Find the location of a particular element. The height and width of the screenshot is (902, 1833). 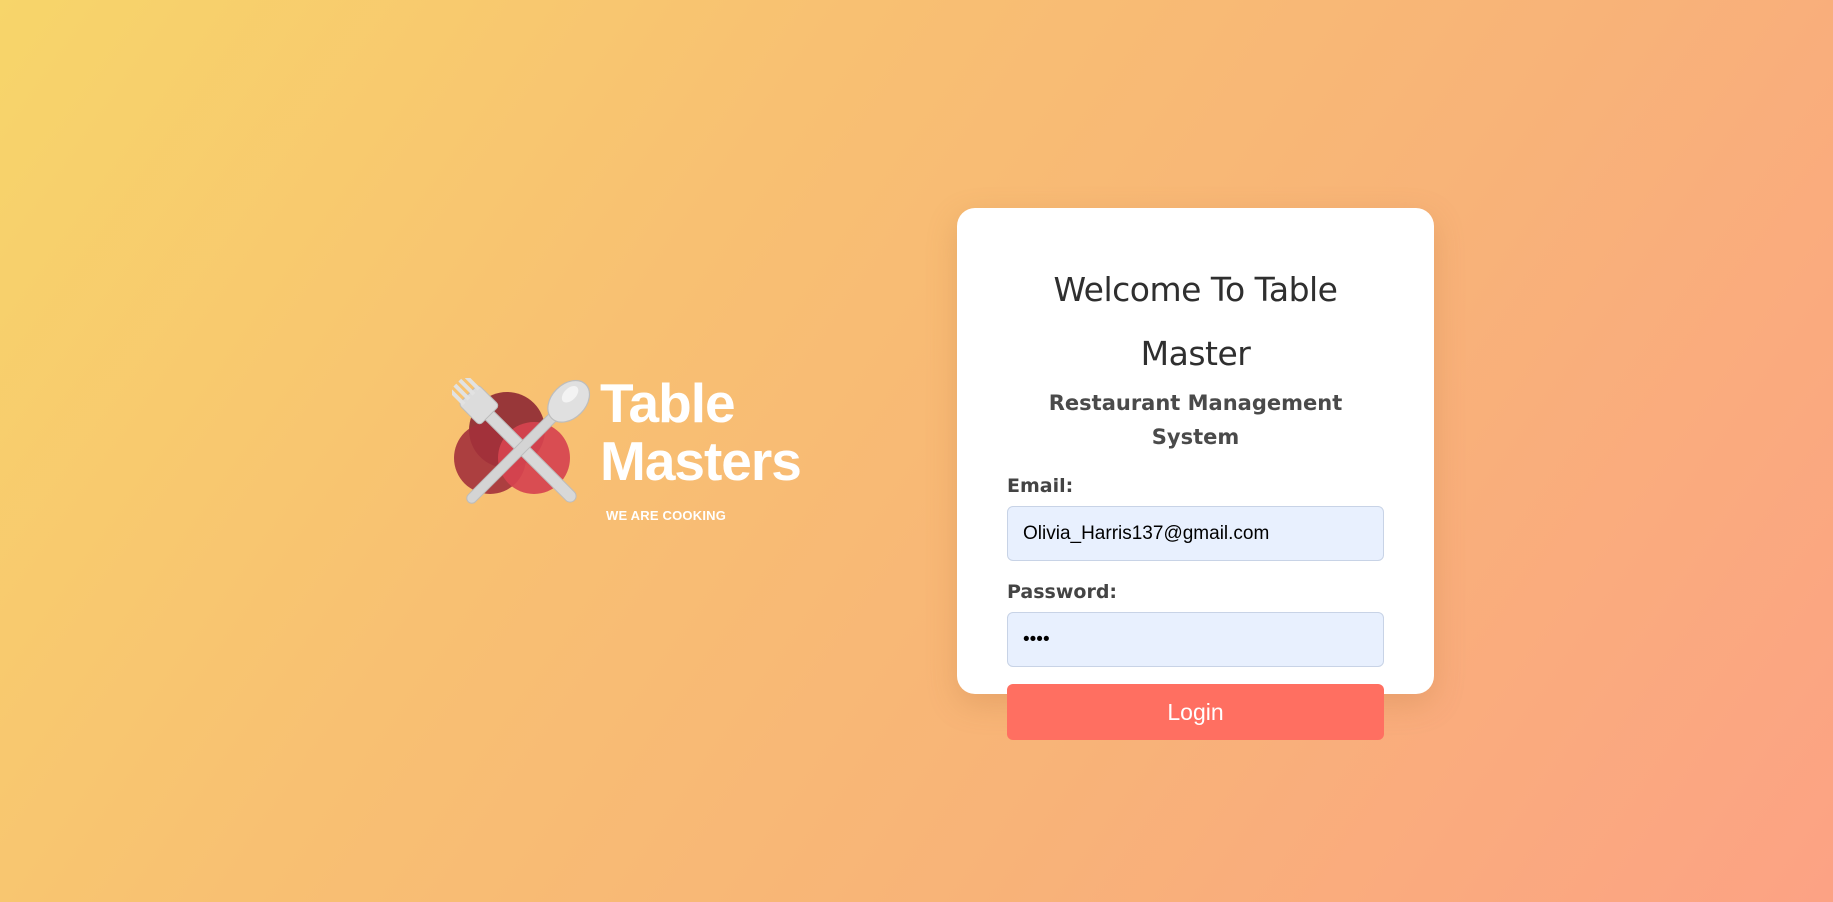

password-field is located at coordinates (1195, 639).